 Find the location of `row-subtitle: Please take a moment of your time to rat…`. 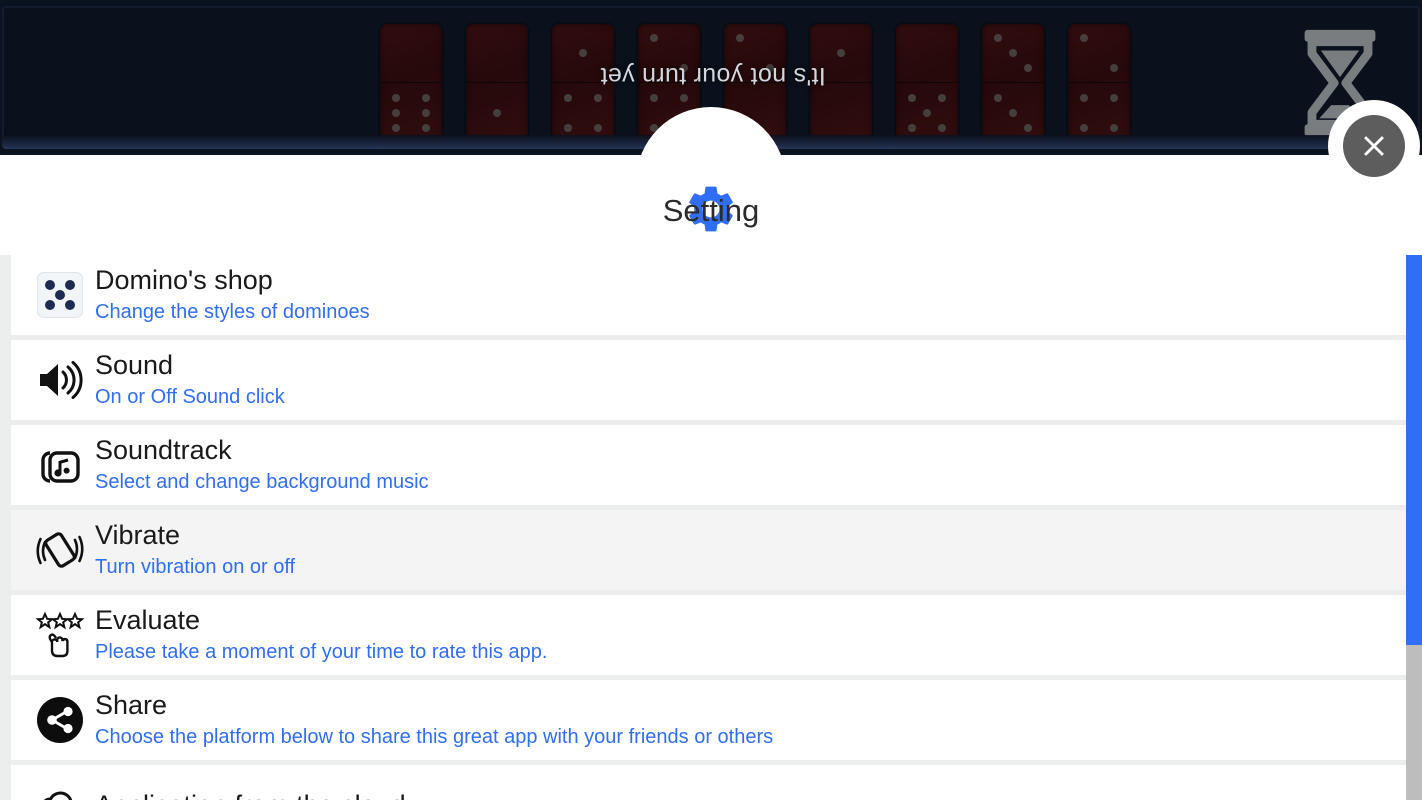

row-subtitle: Please take a moment of your time to rat… is located at coordinates (321, 651).